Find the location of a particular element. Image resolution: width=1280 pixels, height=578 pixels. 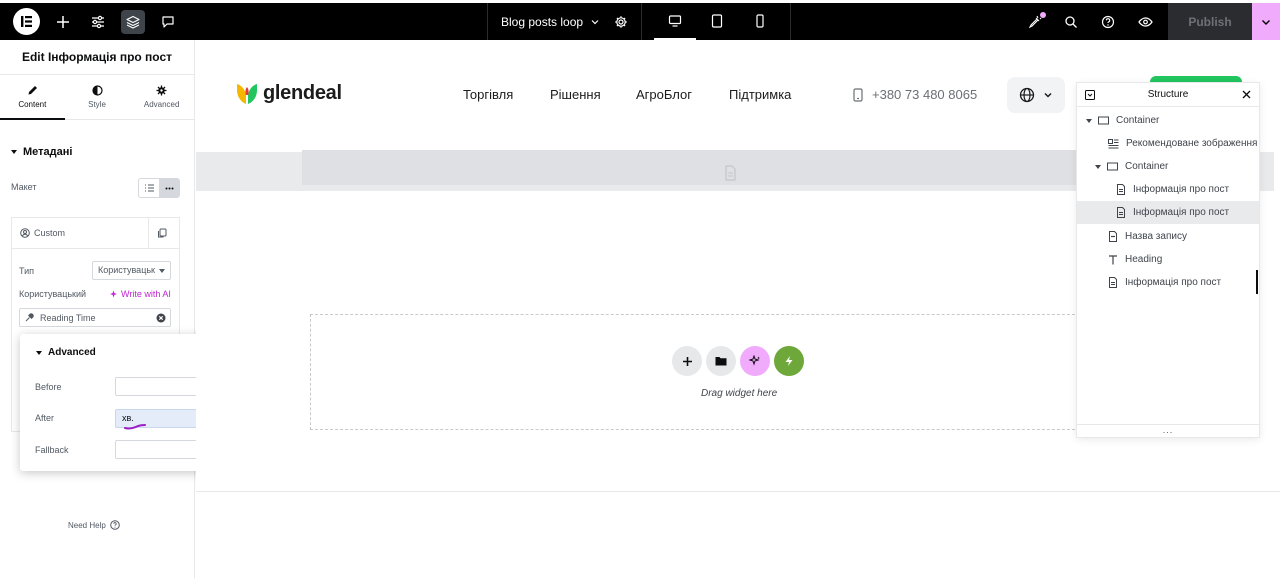

help-circle-icon is located at coordinates (115, 525).